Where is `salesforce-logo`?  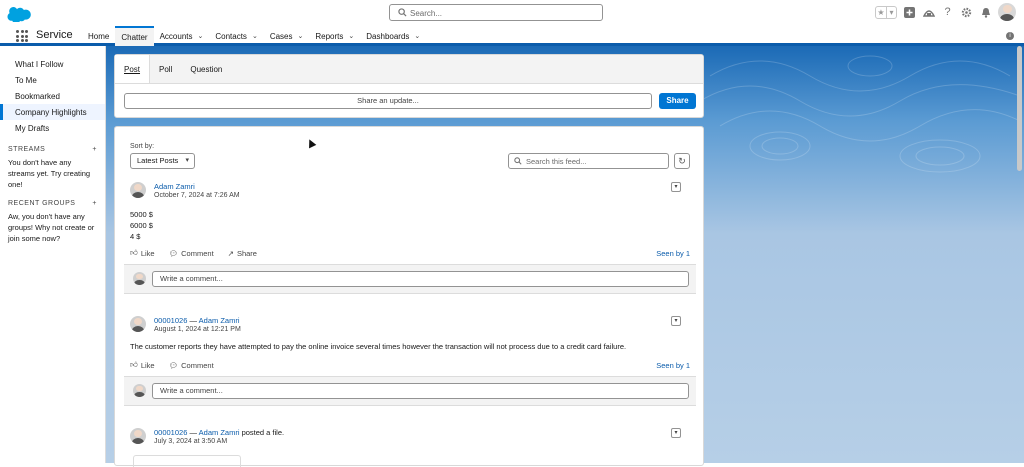 salesforce-logo is located at coordinates (19, 14).